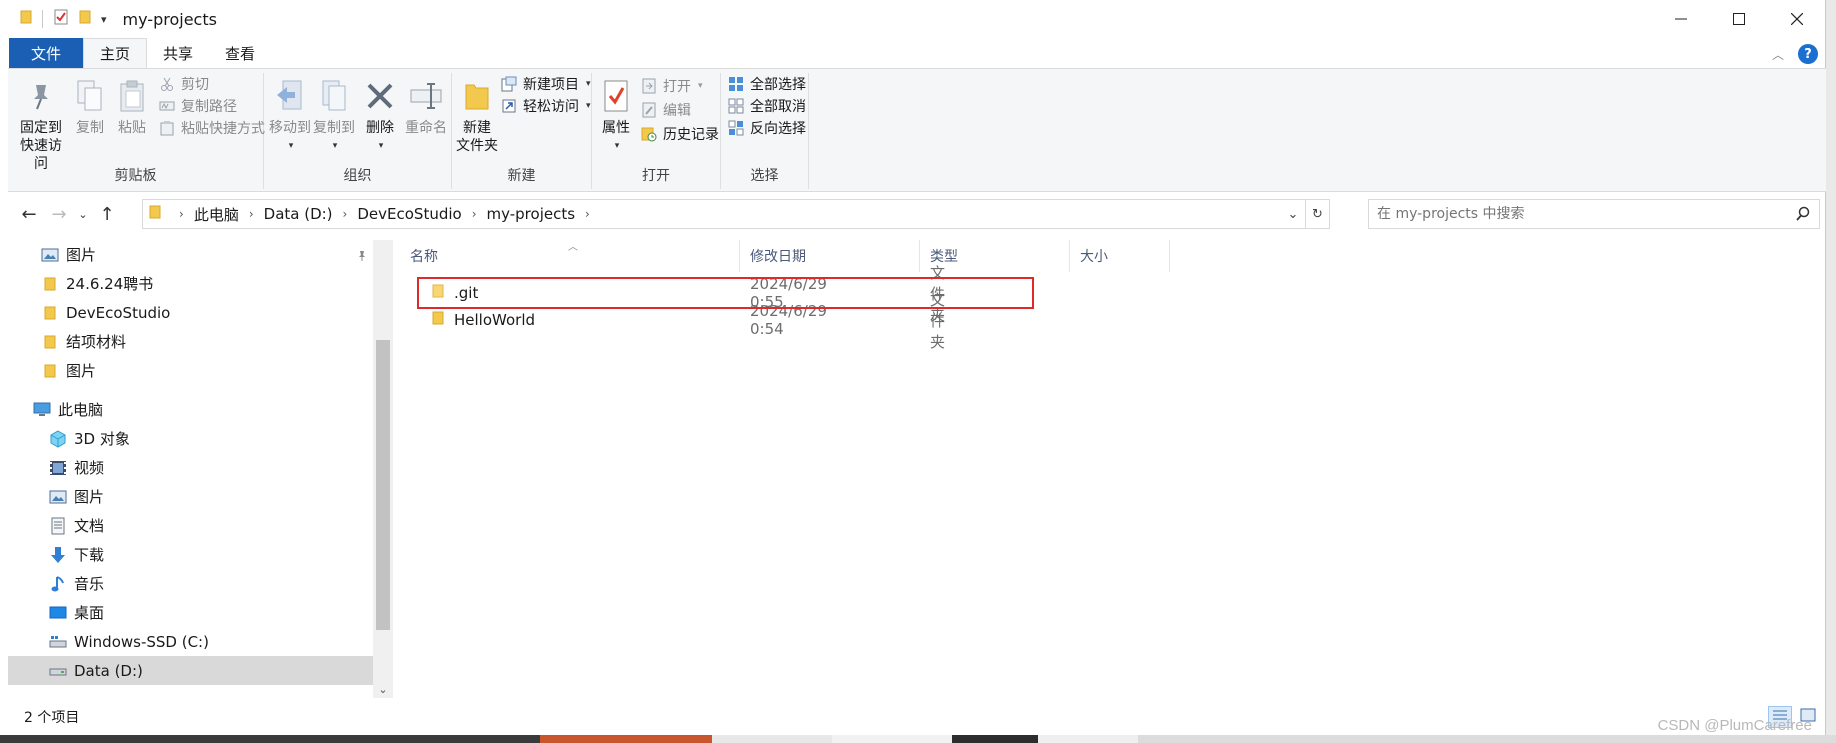 This screenshot has height=743, width=1836. I want to click on paste-button: 粘贴, so click(132, 106).